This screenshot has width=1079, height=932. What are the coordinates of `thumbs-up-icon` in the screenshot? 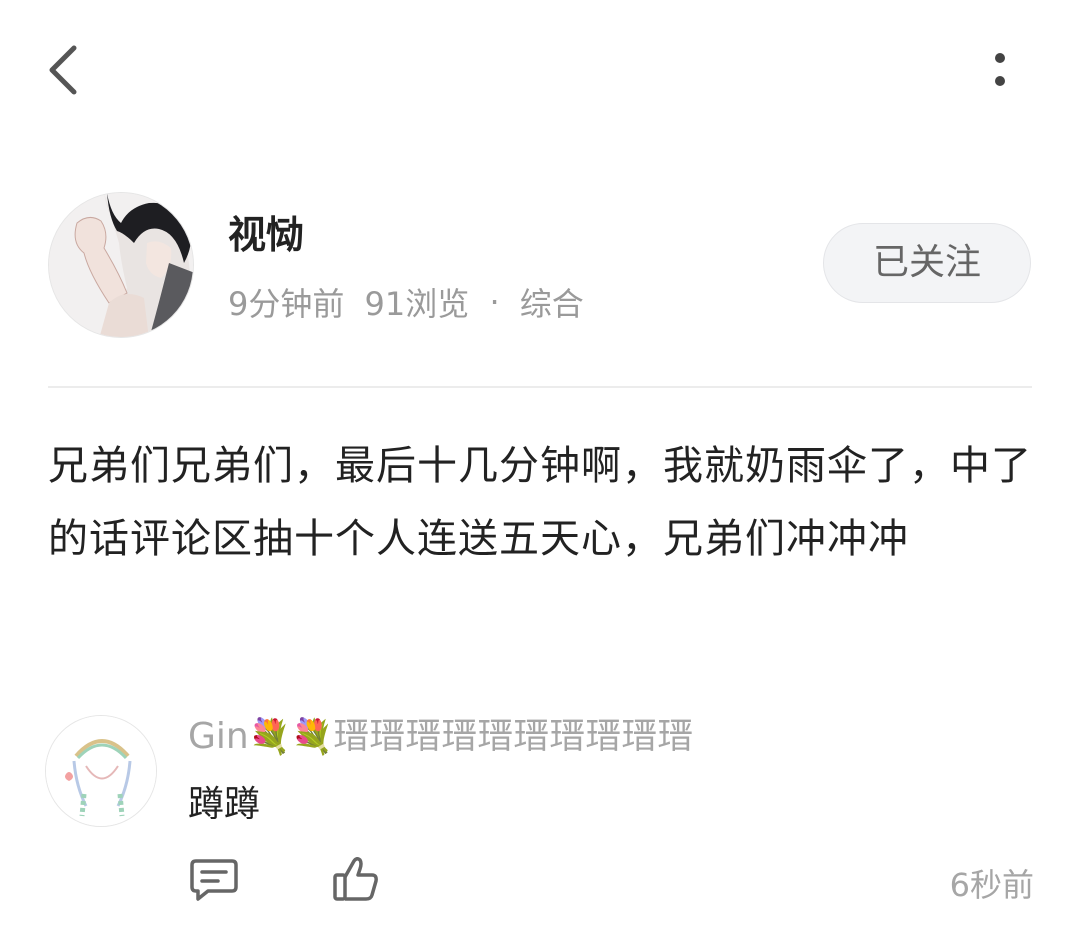 It's located at (355, 878).